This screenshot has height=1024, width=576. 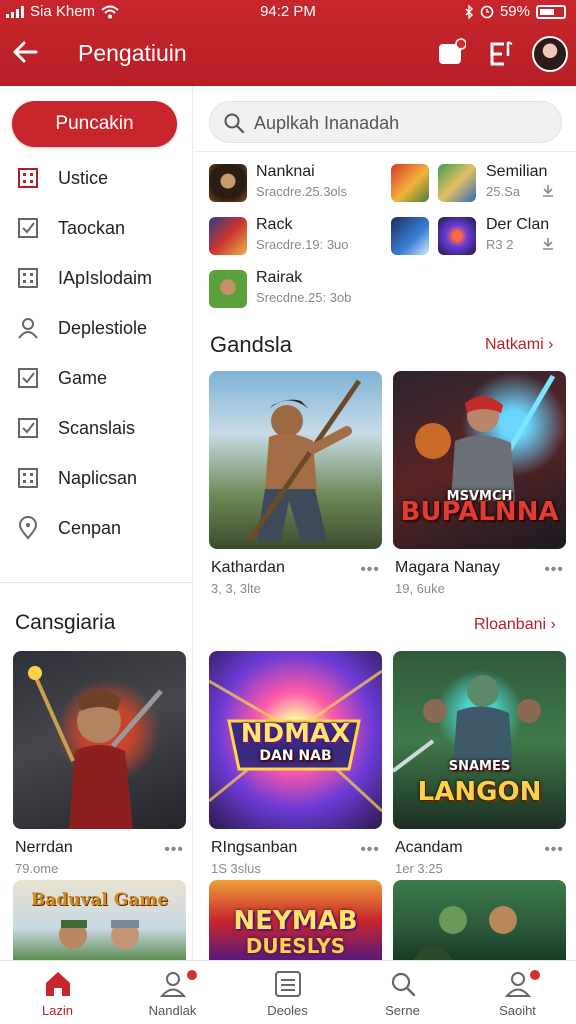 I want to click on sidebar-item-iapislodaim: IApIslodaim, so click(x=96, y=278).